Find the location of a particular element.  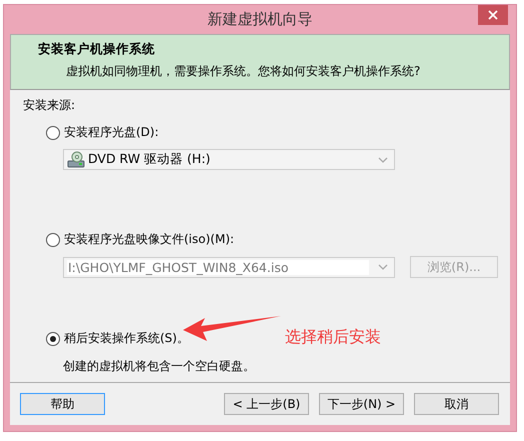

dropdown-value: I:\GHO\YLMF_GHOST_WIN8_X64.iso is located at coordinates (218, 267).